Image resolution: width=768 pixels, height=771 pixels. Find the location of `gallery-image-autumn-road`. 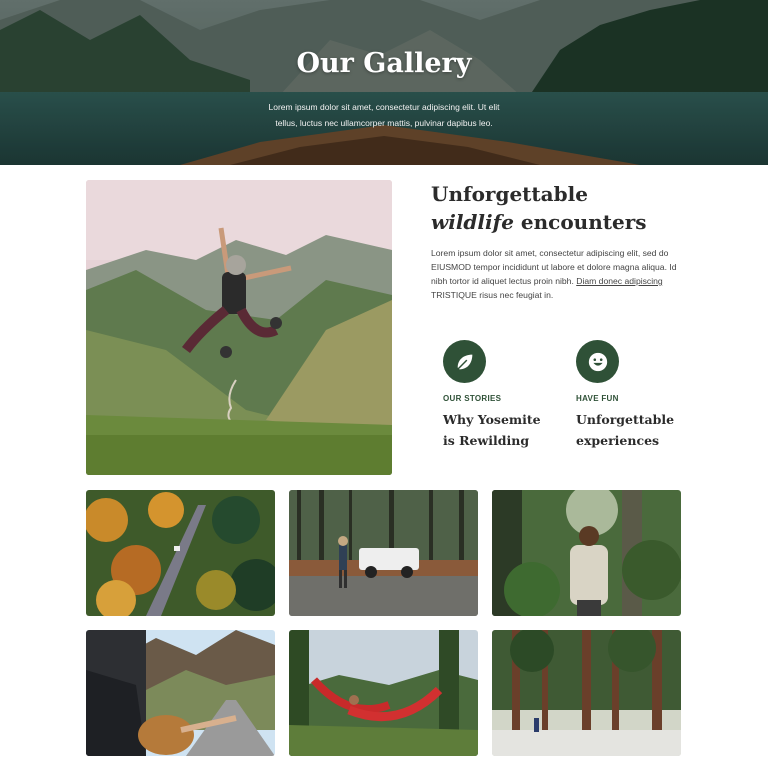

gallery-image-autumn-road is located at coordinates (180, 553).